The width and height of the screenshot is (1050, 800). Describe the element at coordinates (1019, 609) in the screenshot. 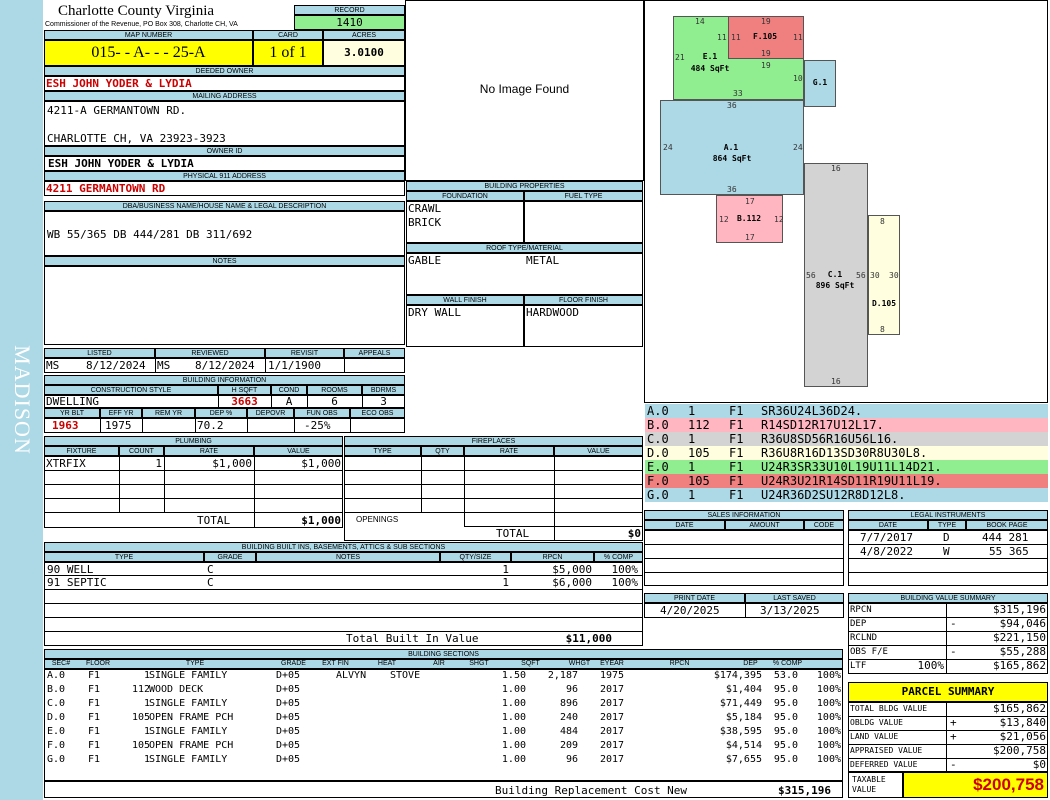

I see `bvs-rpcn-value: $315,196` at that location.